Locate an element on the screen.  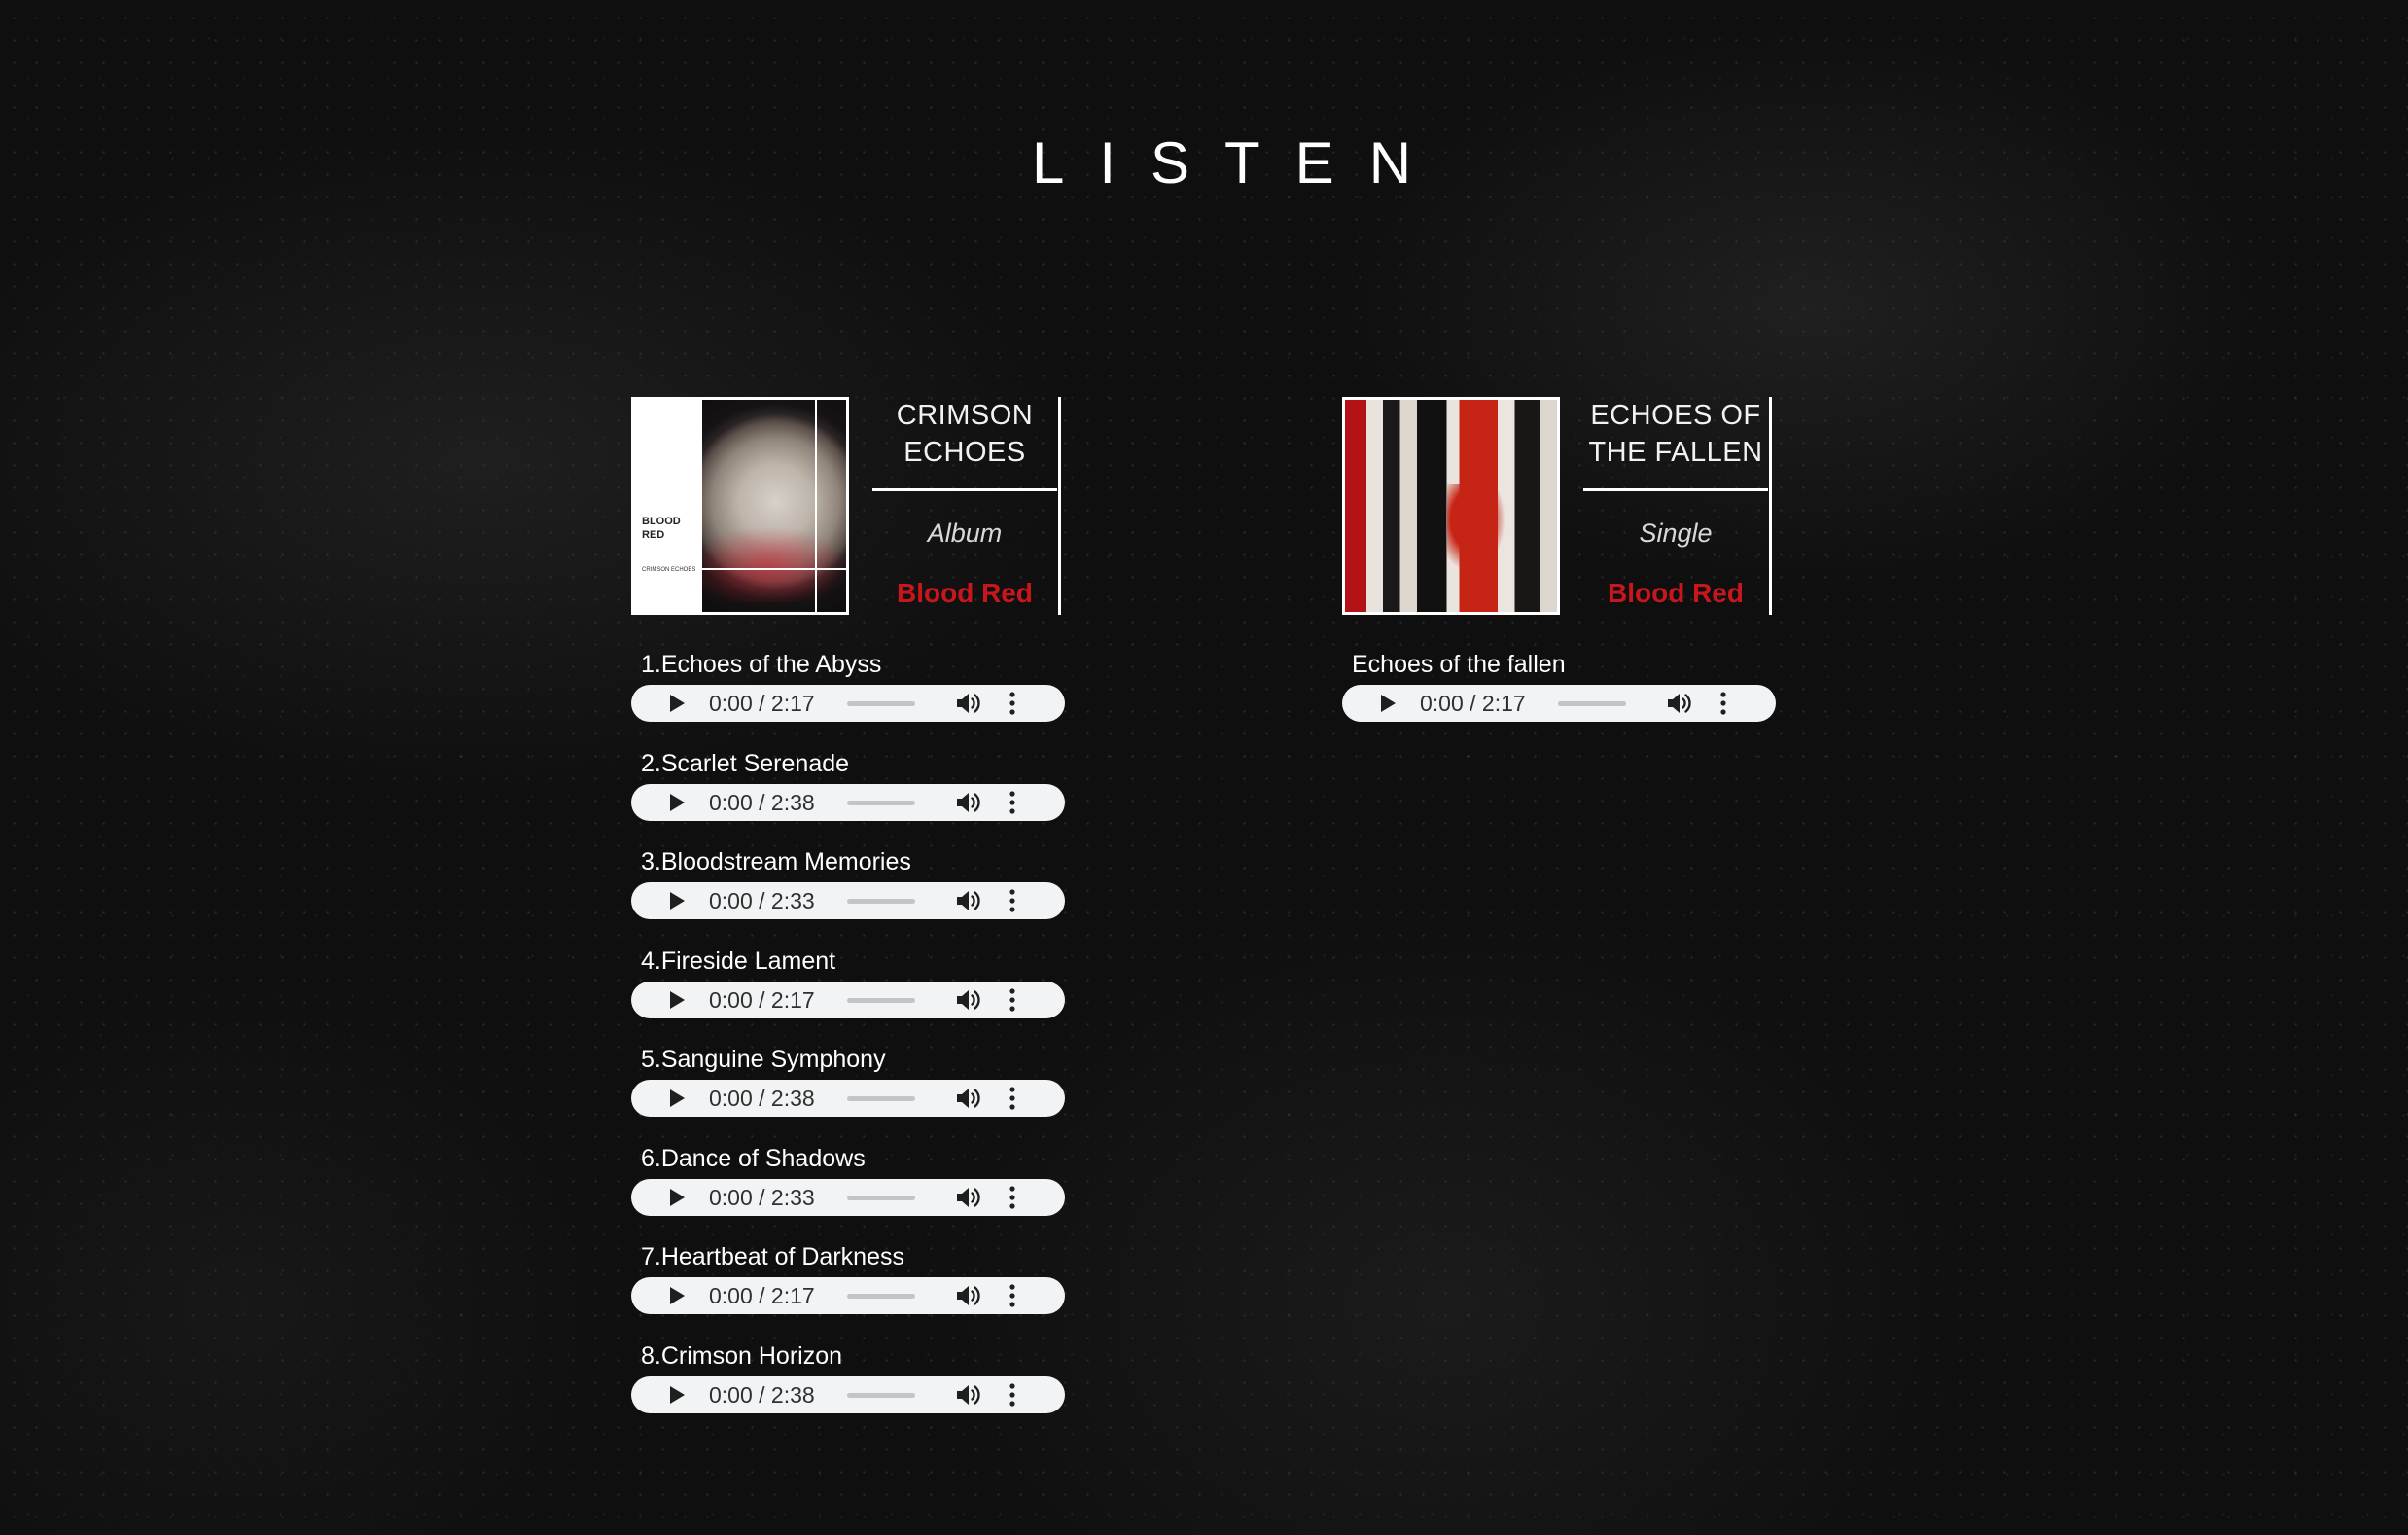
track-title: 2.Scarlet Serenade is located at coordinates (746, 763).